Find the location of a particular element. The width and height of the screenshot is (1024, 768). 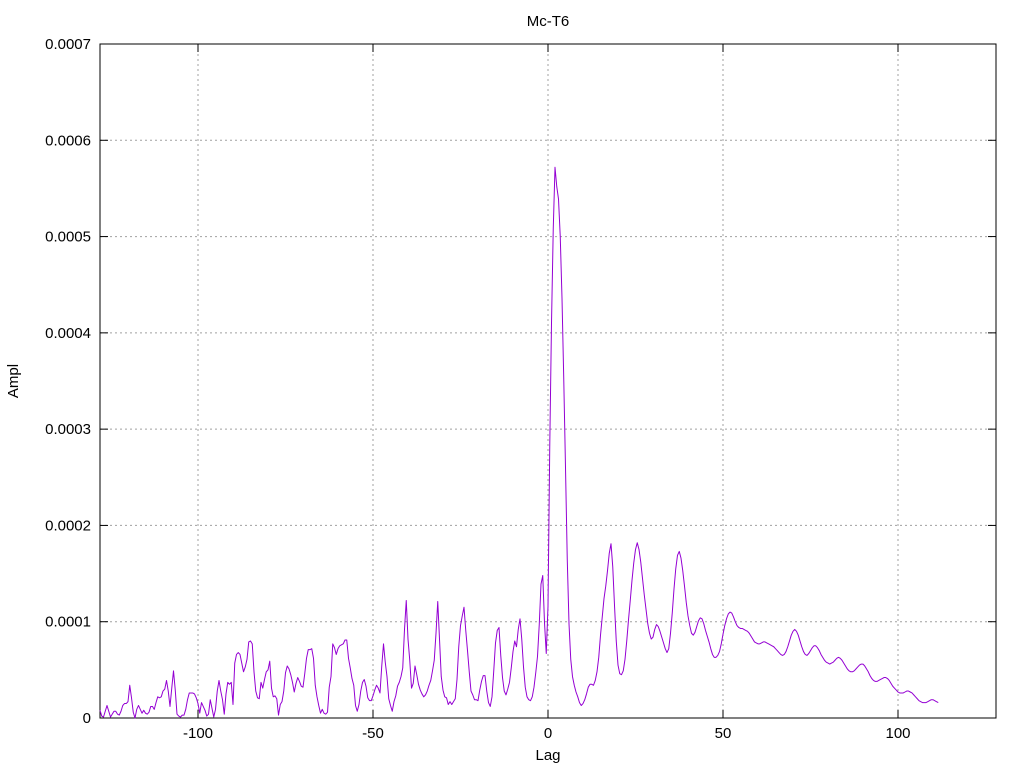

chart-title: Mc-T6 is located at coordinates (548, 21).